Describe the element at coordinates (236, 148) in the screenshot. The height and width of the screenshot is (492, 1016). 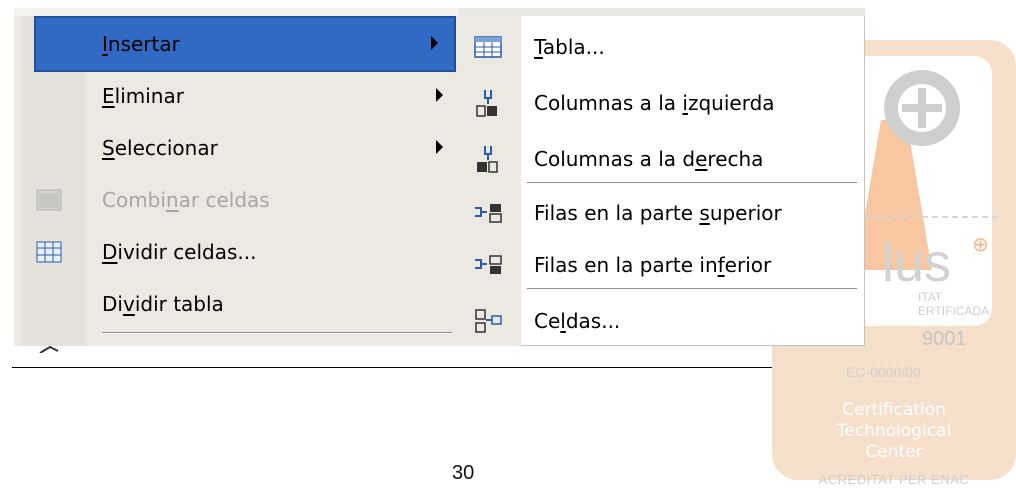
I see `menu-item-seleccionar: Seleccionar` at that location.